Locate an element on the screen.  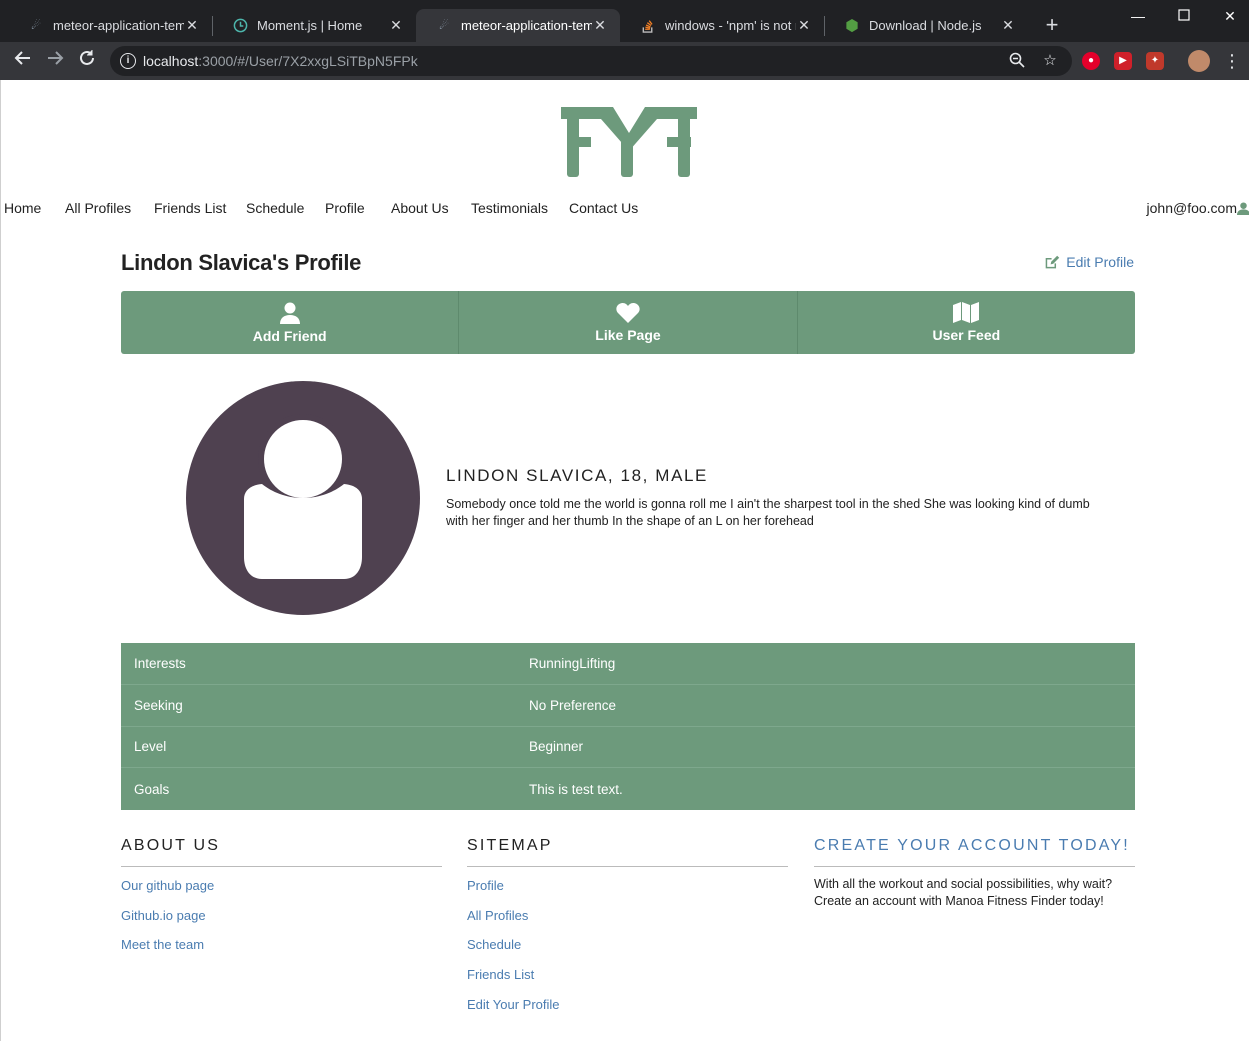
footer-link-schedule: Schedule is located at coordinates (627, 950).